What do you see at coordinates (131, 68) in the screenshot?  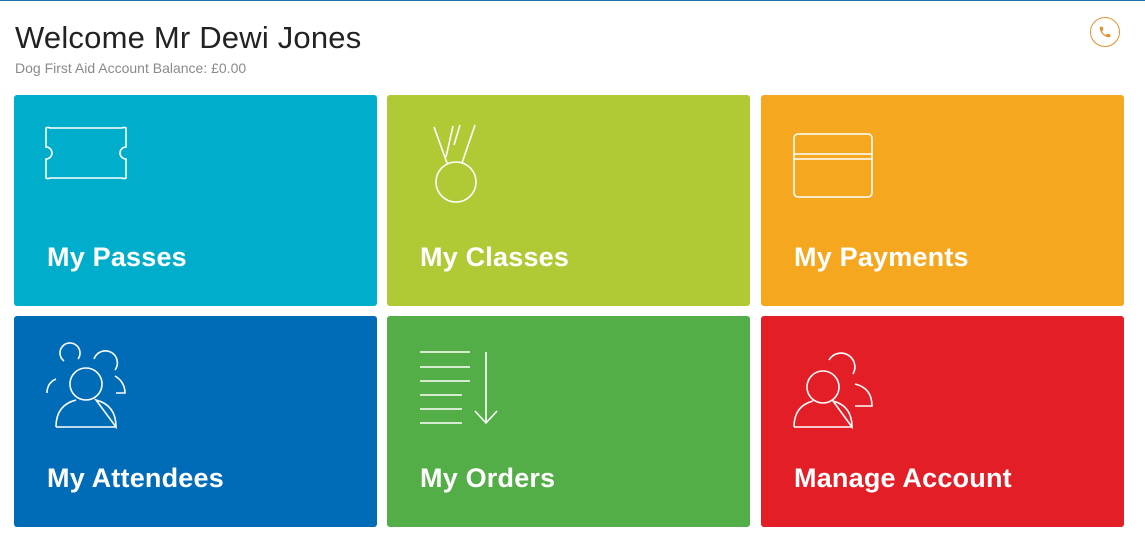 I see `account-balance: Dog First Aid Account Balance: £0.00` at bounding box center [131, 68].